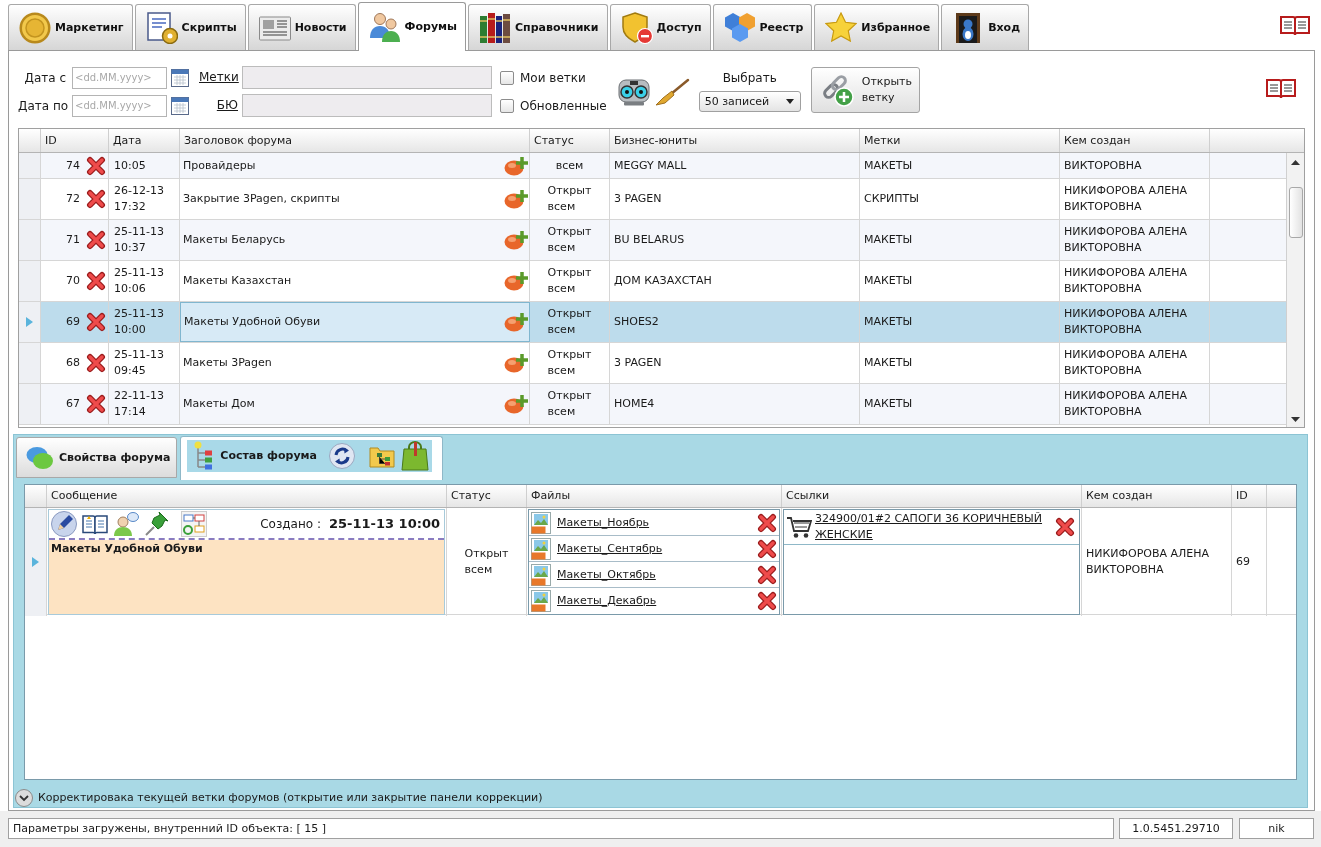 Image resolution: width=1321 pixels, height=847 pixels. Describe the element at coordinates (219, 77) in the screenshot. I see `field-link: Метки` at that location.